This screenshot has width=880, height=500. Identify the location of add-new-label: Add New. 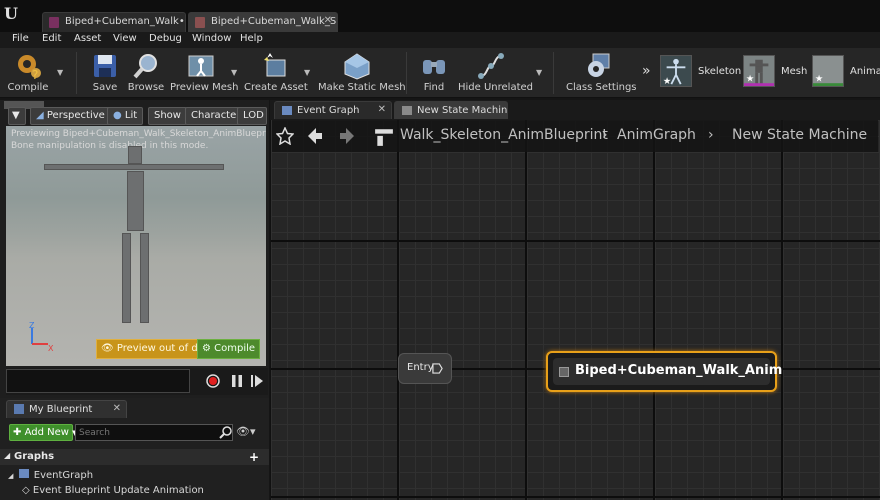
(46, 432).